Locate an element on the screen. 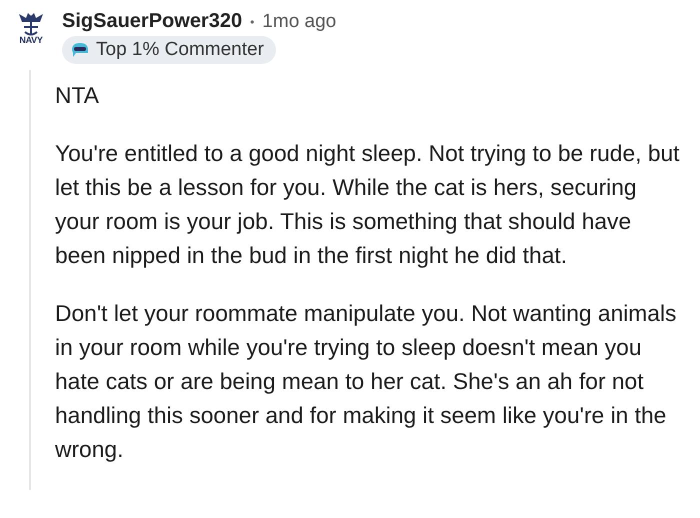  username: SigSauerPower320 is located at coordinates (152, 21).